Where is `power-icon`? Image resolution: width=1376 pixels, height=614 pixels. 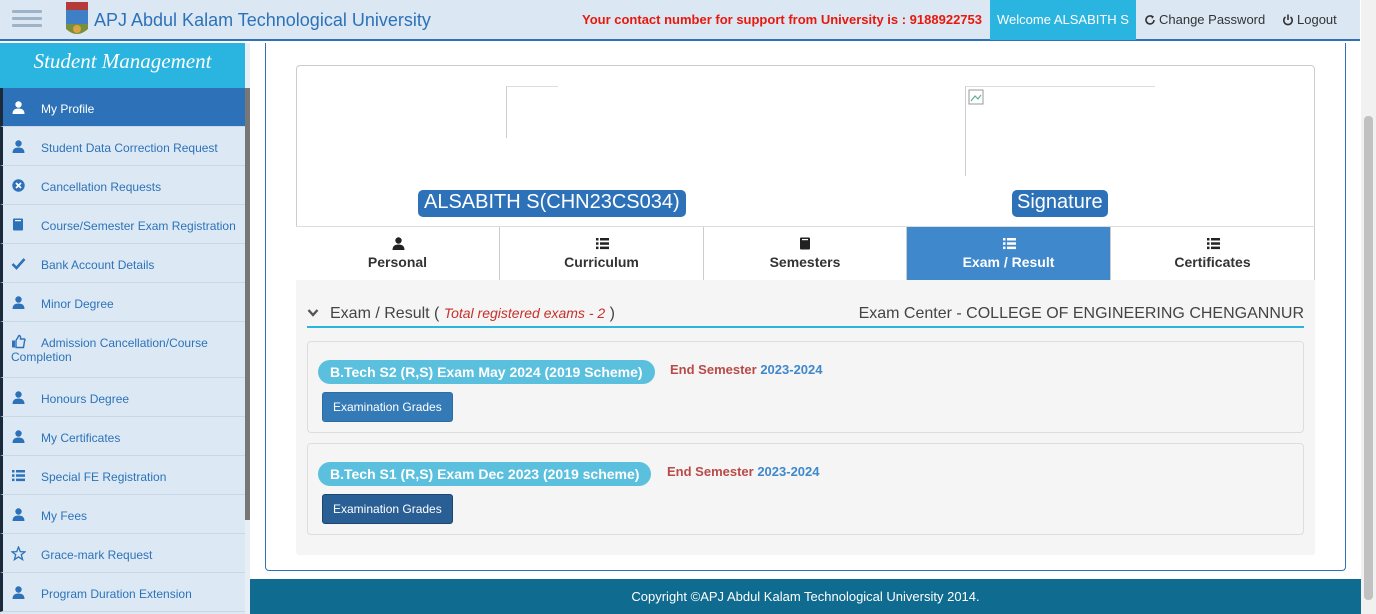 power-icon is located at coordinates (1288, 20).